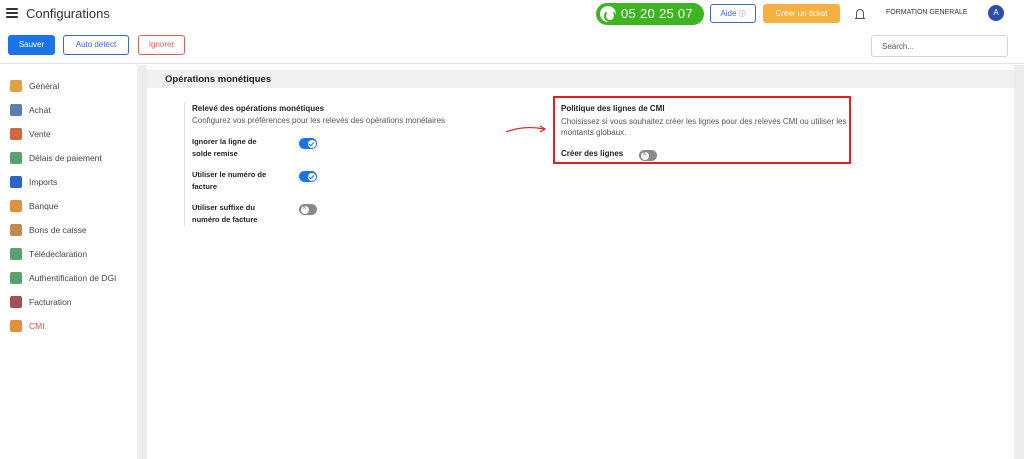  Describe the element at coordinates (31, 45) in the screenshot. I see `save-button: Sauver` at that location.